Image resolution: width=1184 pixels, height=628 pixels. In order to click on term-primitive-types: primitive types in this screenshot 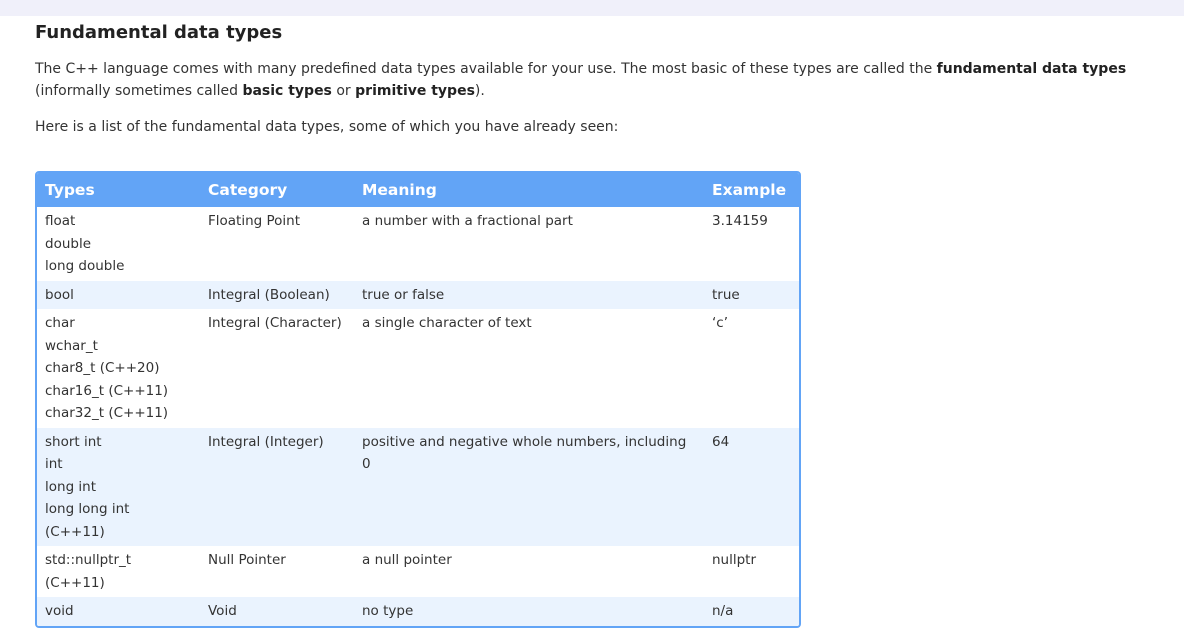, I will do `click(415, 91)`.